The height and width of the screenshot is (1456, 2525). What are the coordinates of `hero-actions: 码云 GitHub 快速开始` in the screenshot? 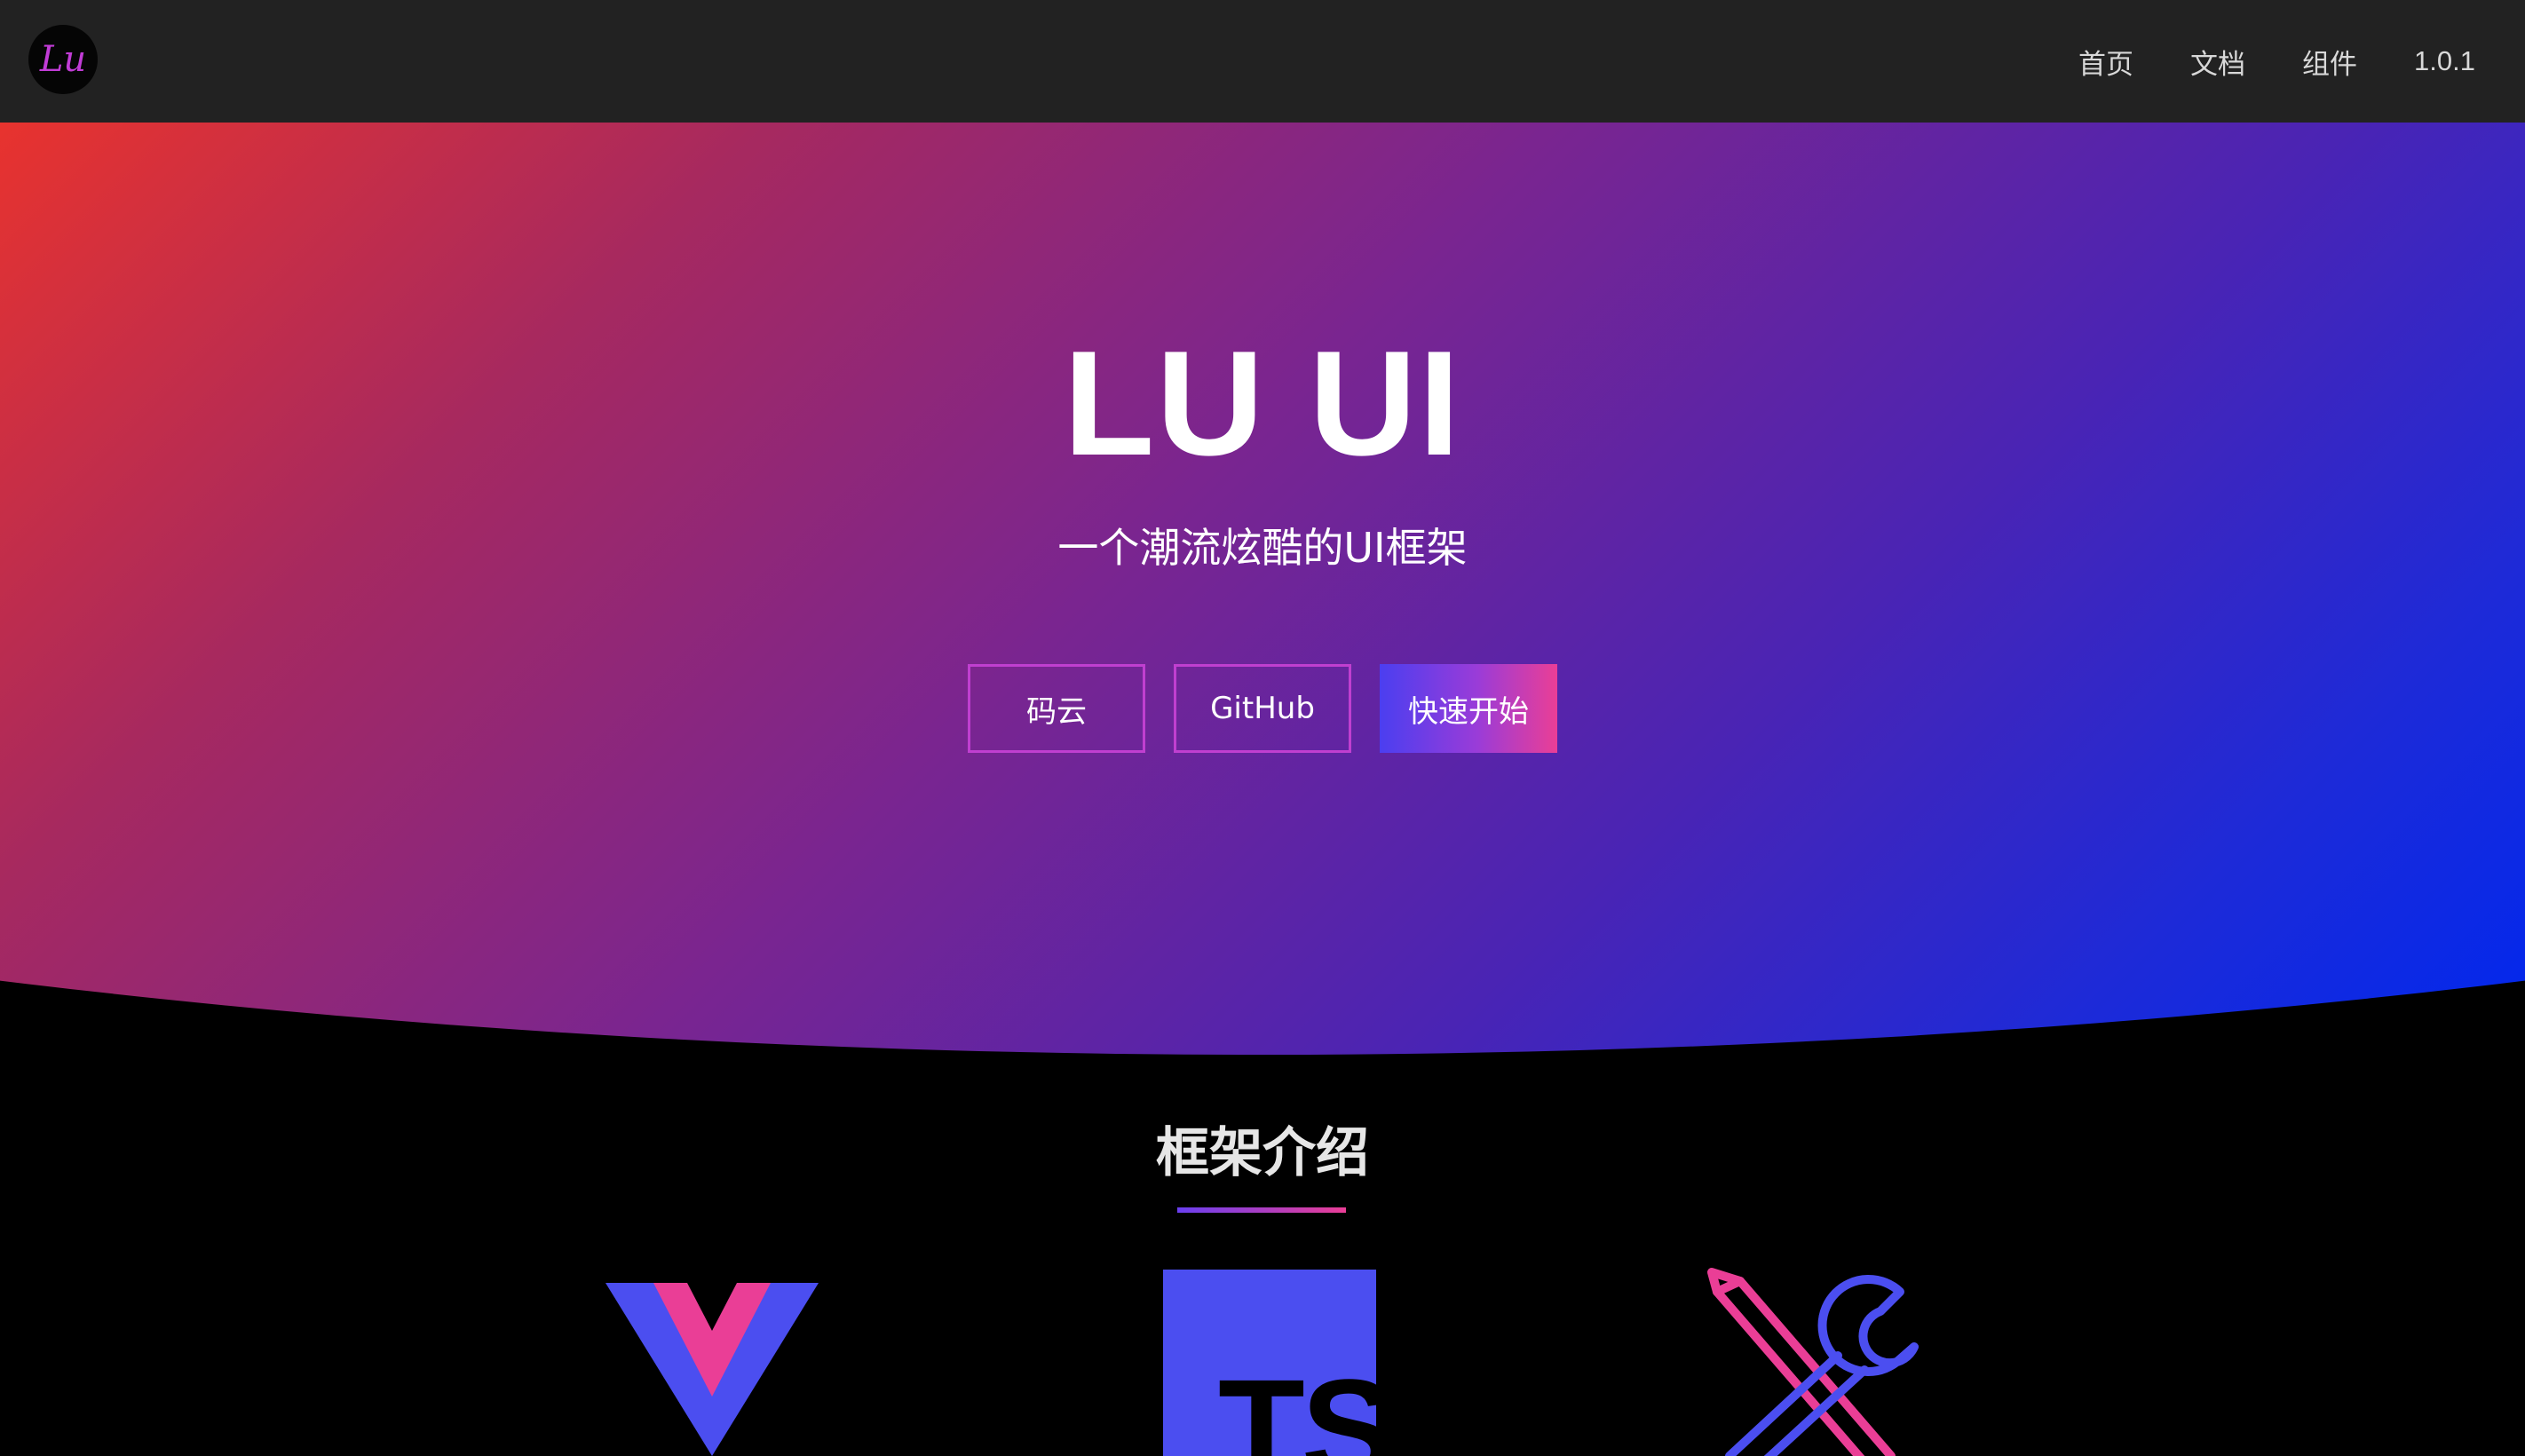 It's located at (1262, 708).